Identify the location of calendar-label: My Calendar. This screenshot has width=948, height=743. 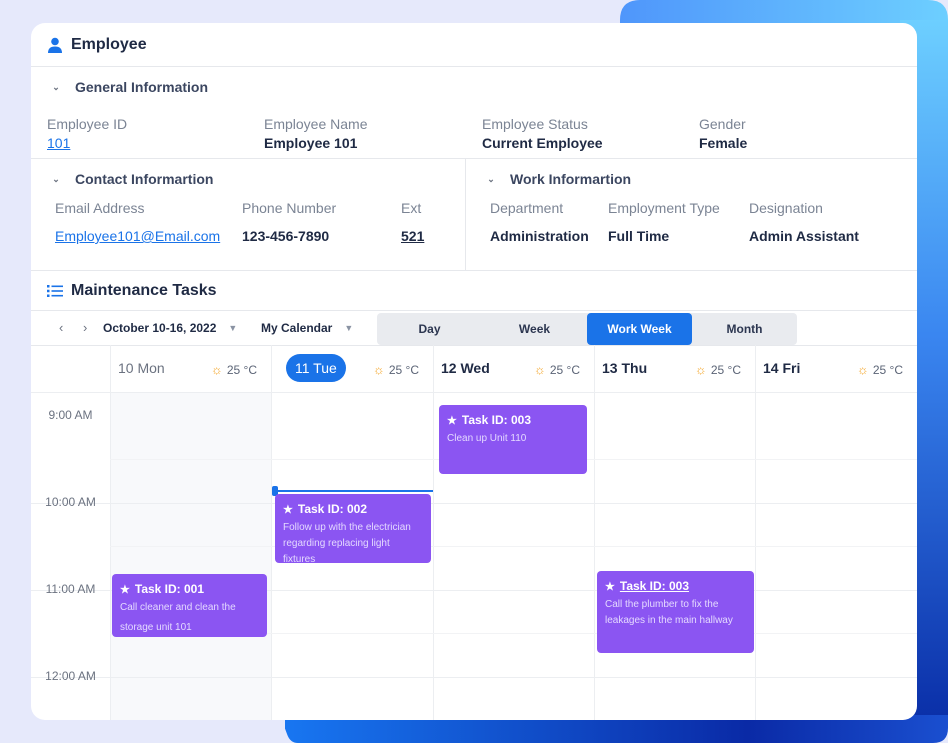
(297, 328).